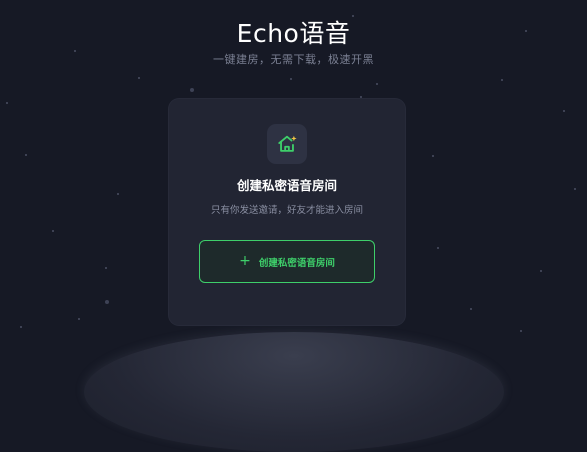  Describe the element at coordinates (296, 263) in the screenshot. I see `create-room-button-label: 创建私密语音房间` at that location.